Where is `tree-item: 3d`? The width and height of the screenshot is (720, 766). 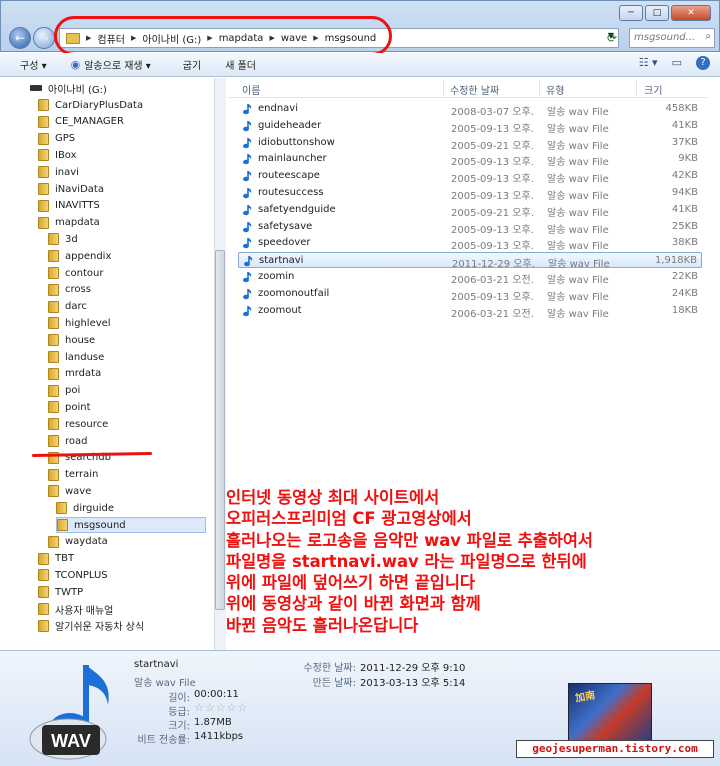
tree-item: 3d is located at coordinates (63, 239).